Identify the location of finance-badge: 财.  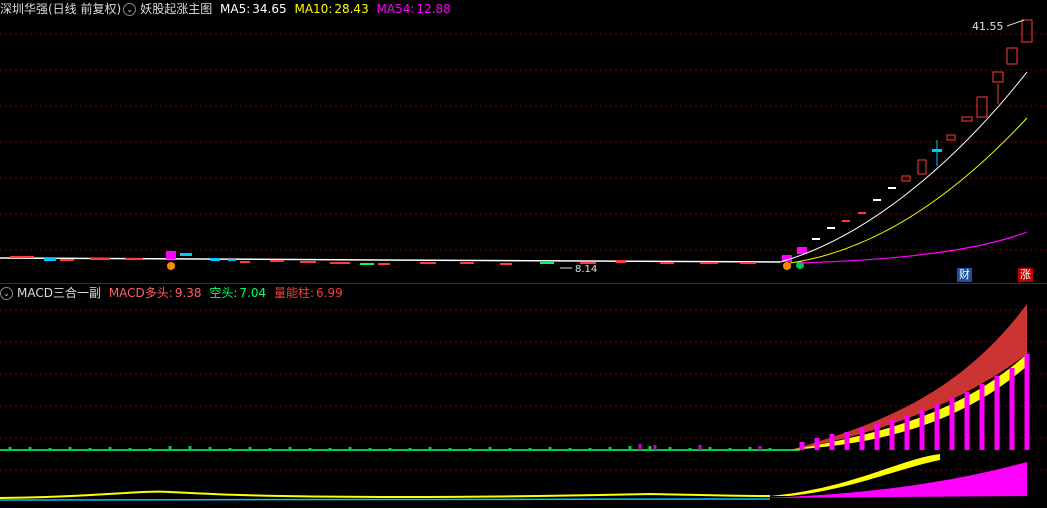
(964, 275).